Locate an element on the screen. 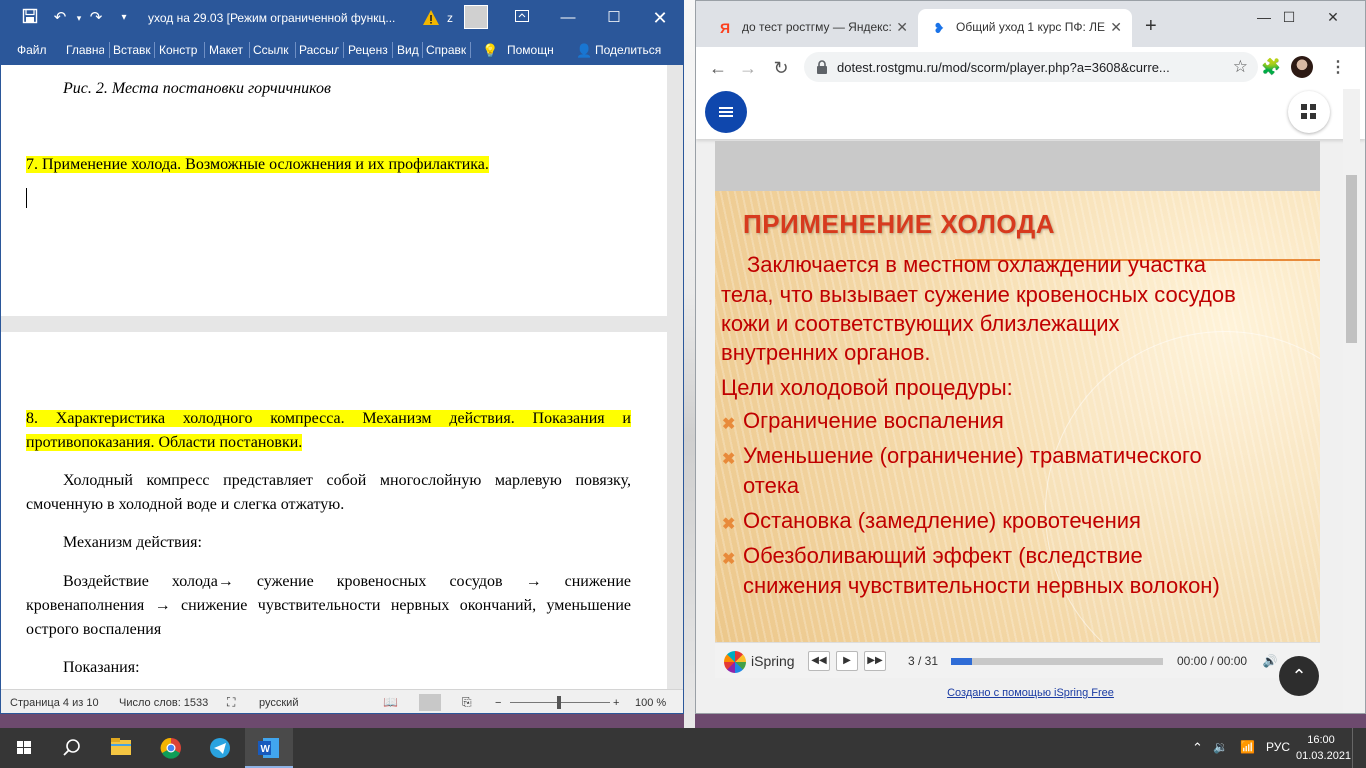 The image size is (1366, 768). tell-me-search: Помощн is located at coordinates (530, 50).